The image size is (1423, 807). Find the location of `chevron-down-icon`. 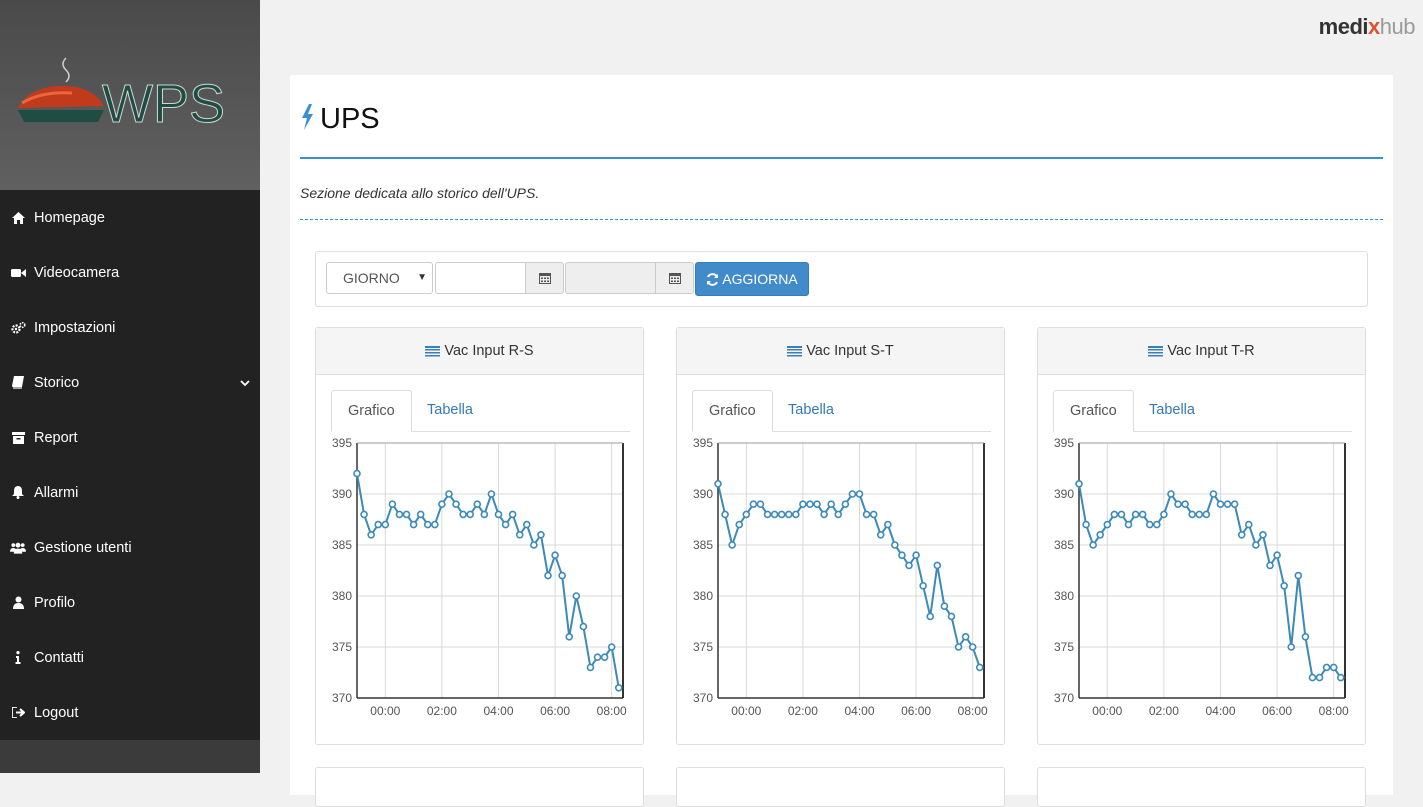

chevron-down-icon is located at coordinates (245, 383).